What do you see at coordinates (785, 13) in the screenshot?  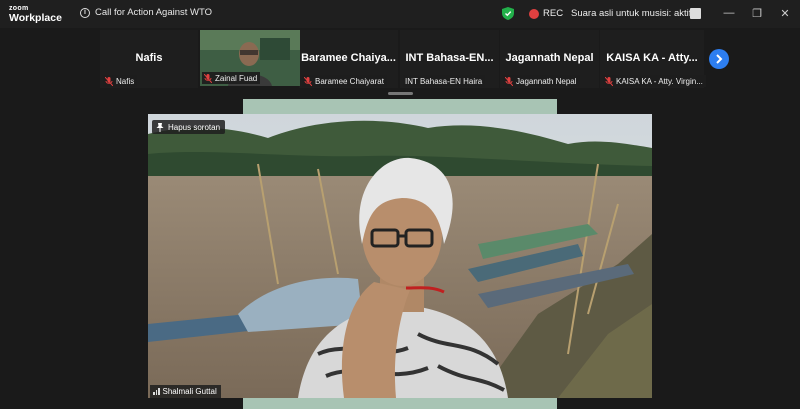 I see `close-button: ✕` at bounding box center [785, 13].